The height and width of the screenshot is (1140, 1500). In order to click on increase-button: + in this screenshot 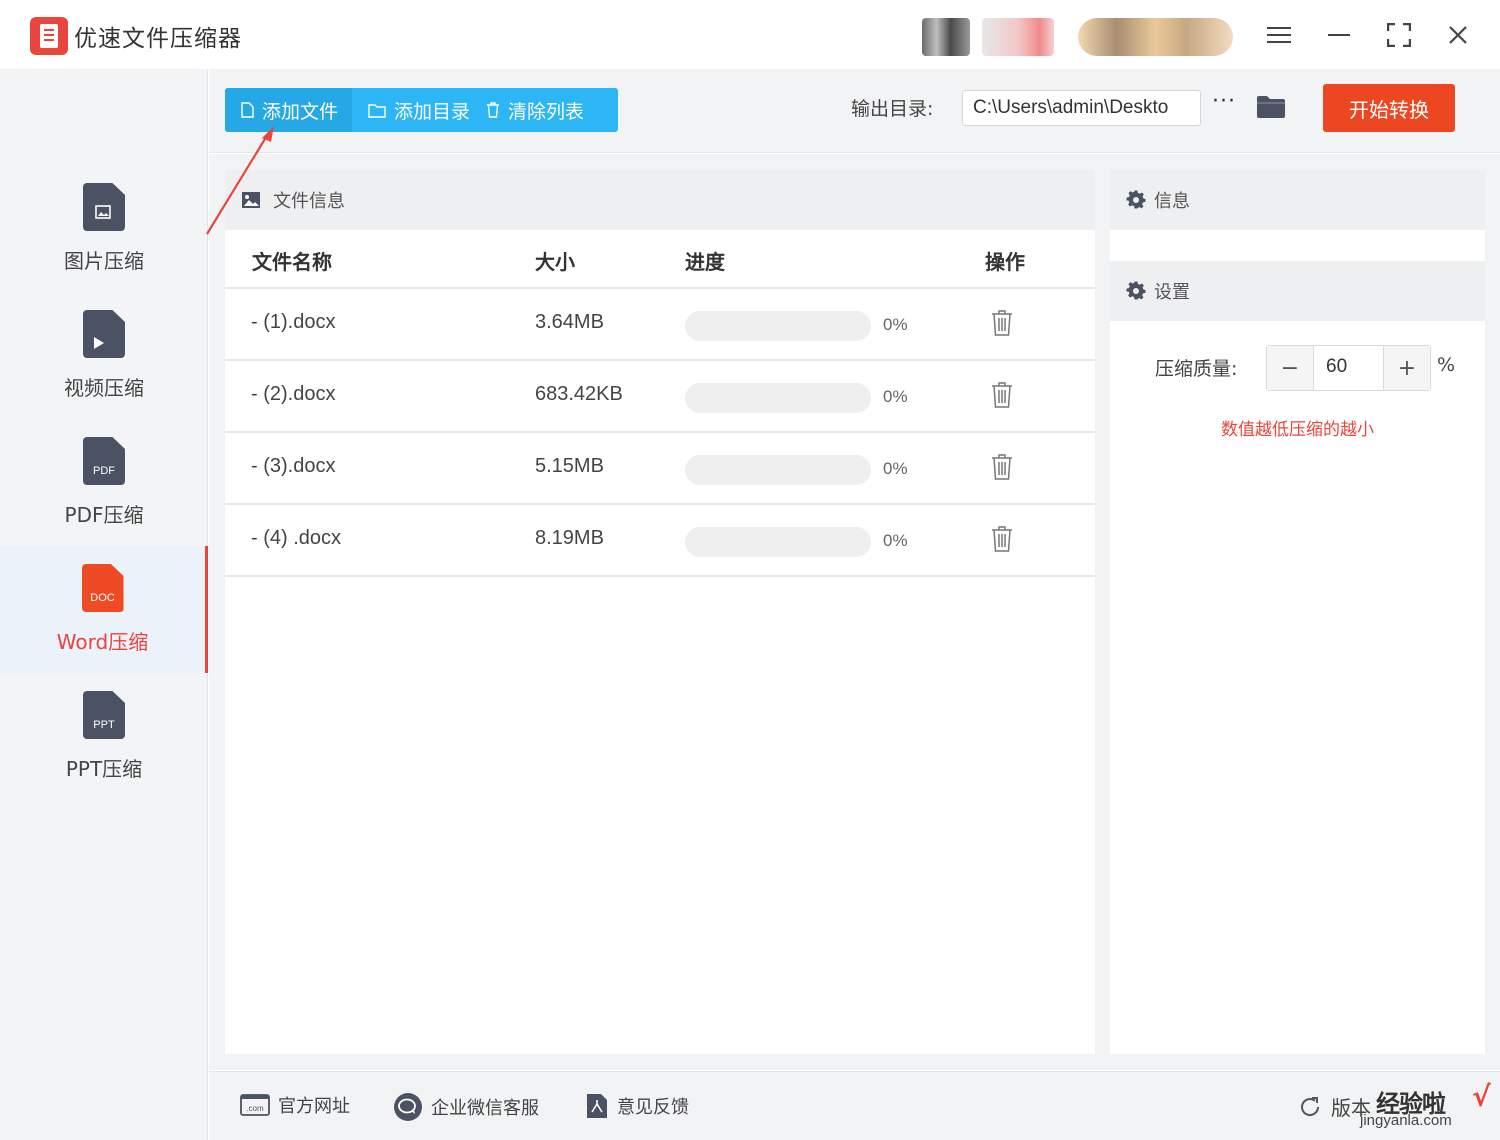, I will do `click(1407, 368)`.